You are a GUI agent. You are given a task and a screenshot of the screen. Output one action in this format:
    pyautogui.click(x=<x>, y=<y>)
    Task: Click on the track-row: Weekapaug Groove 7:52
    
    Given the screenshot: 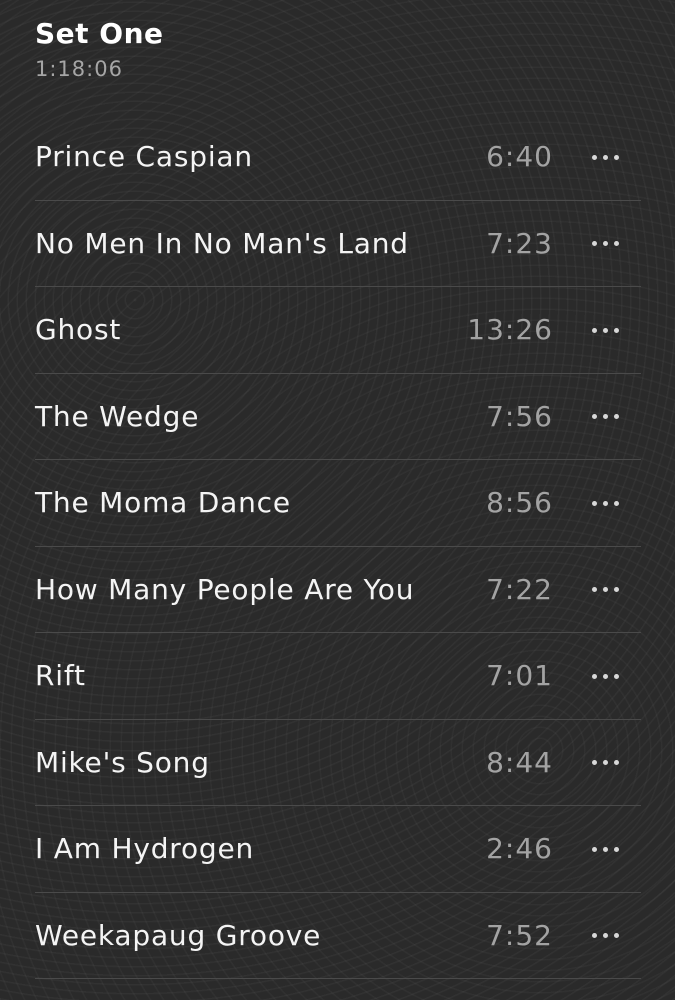 What is the action you would take?
    pyautogui.click(x=337, y=936)
    